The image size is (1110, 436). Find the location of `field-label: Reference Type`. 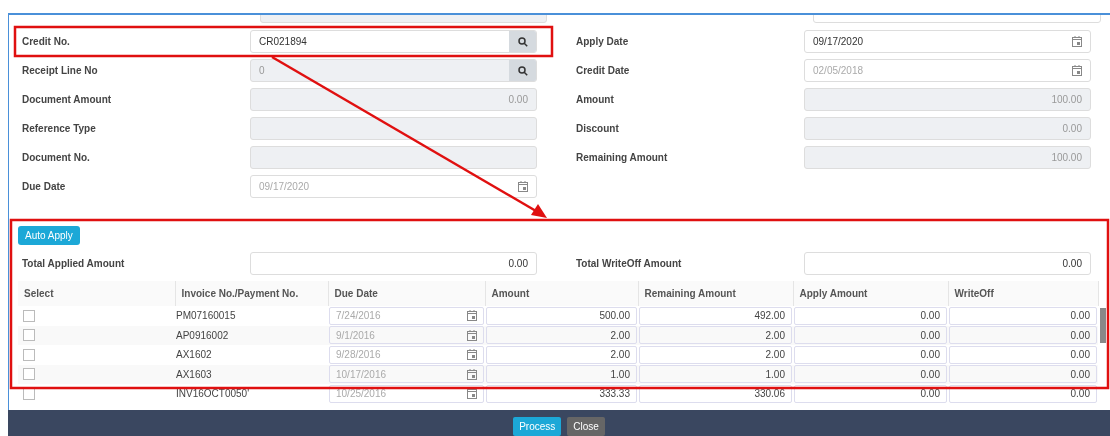

field-label: Reference Type is located at coordinates (59, 128).